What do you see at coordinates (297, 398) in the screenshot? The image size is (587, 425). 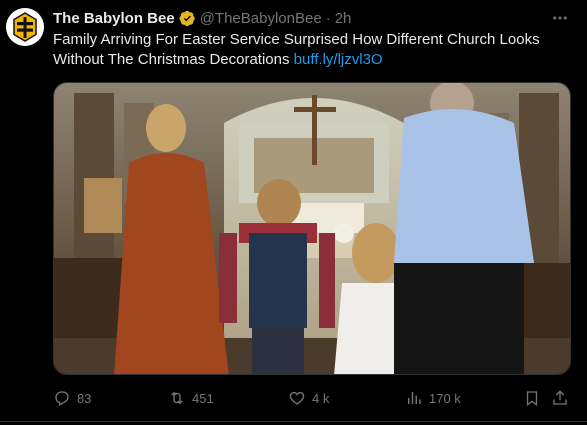 I see `heart-icon` at bounding box center [297, 398].